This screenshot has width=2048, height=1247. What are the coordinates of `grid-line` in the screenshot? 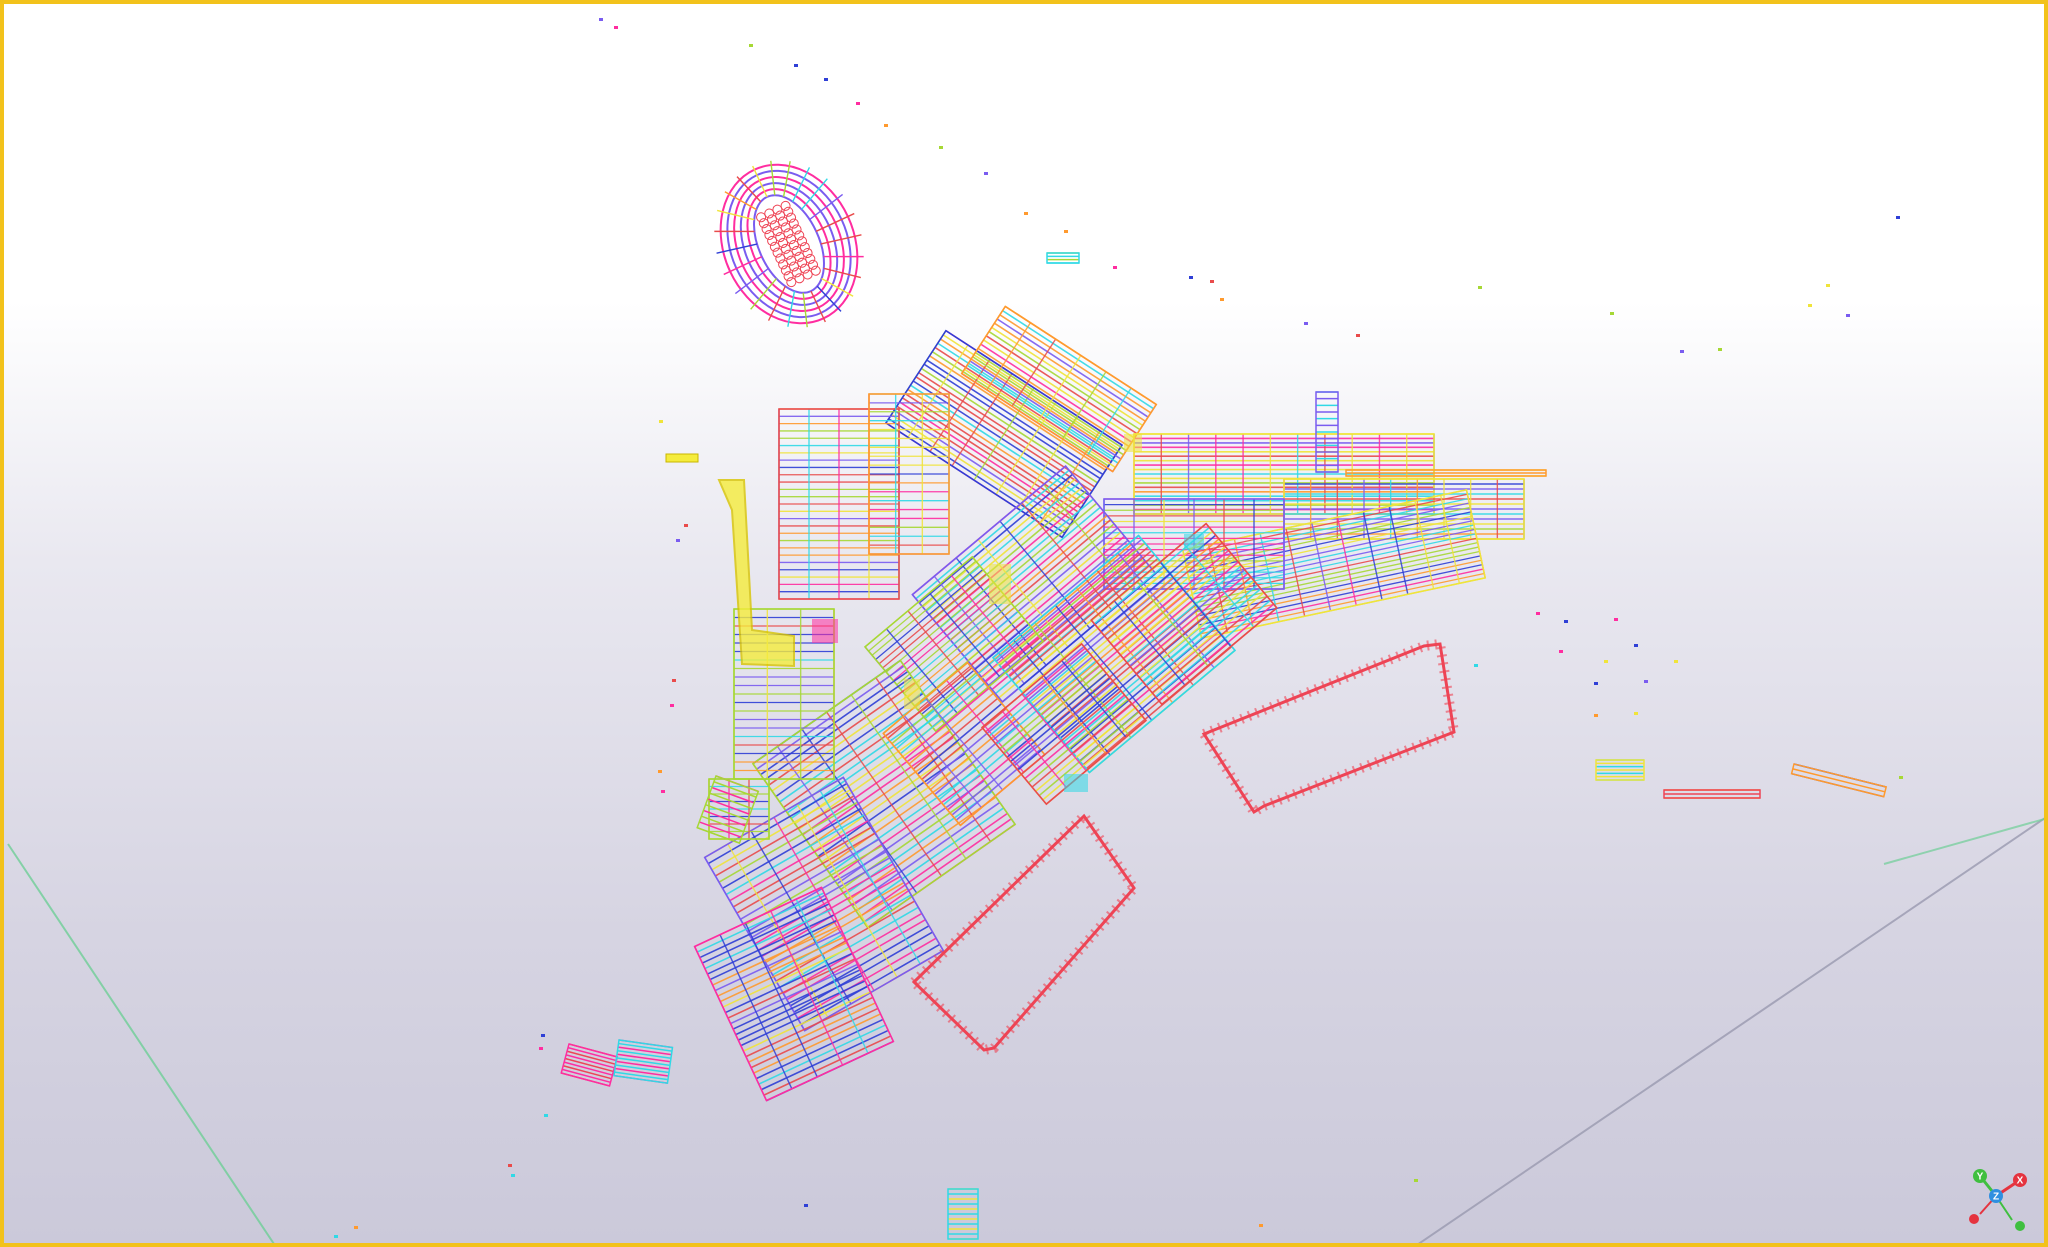 It's located at (141, 1043).